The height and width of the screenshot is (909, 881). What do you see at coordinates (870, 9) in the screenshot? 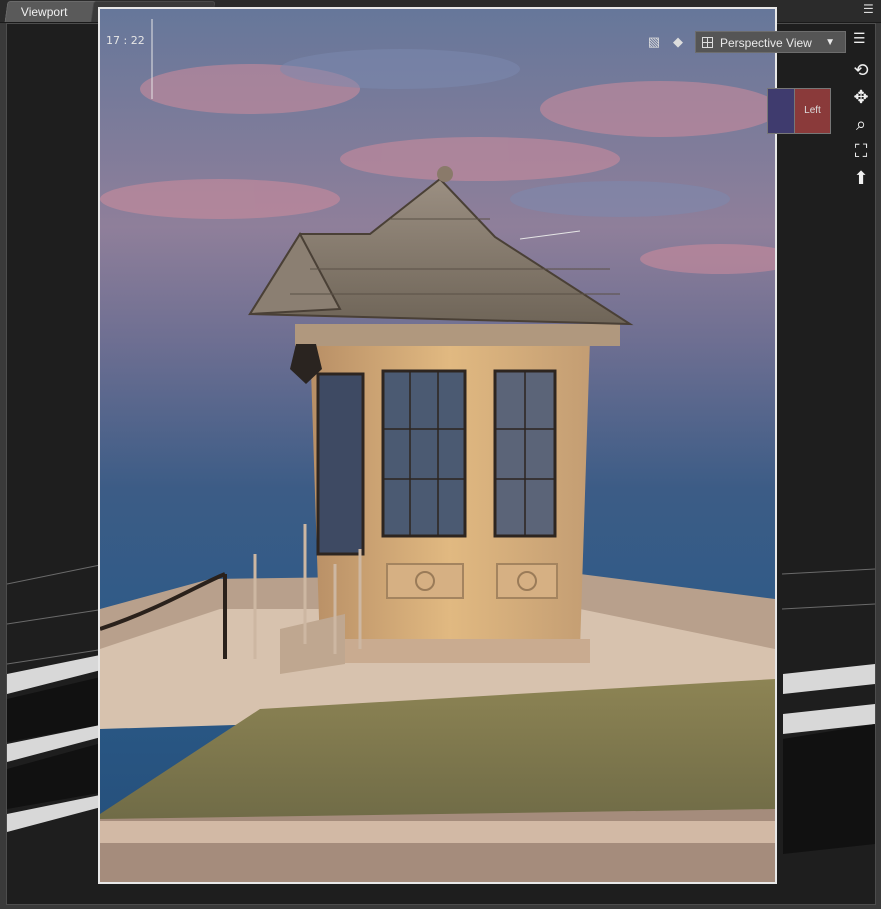
I see `panel-menu-icon: ☰` at bounding box center [870, 9].